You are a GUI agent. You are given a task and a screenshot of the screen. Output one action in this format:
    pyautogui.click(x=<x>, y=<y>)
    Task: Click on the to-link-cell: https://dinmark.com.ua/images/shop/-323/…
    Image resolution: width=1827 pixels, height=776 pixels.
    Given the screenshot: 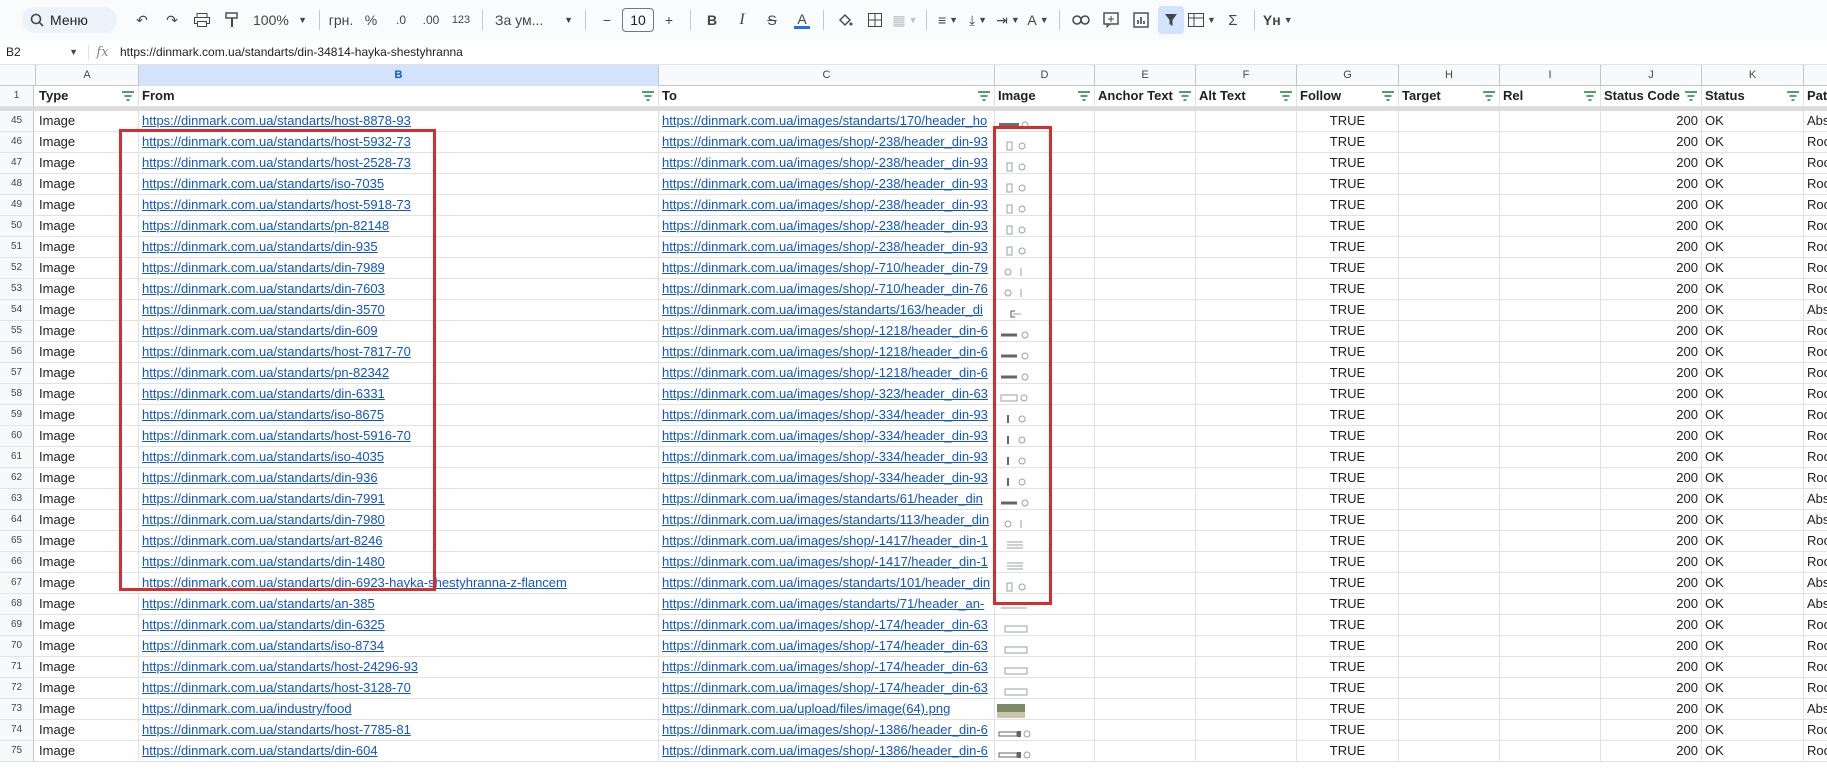 What is the action you would take?
    pyautogui.click(x=827, y=394)
    